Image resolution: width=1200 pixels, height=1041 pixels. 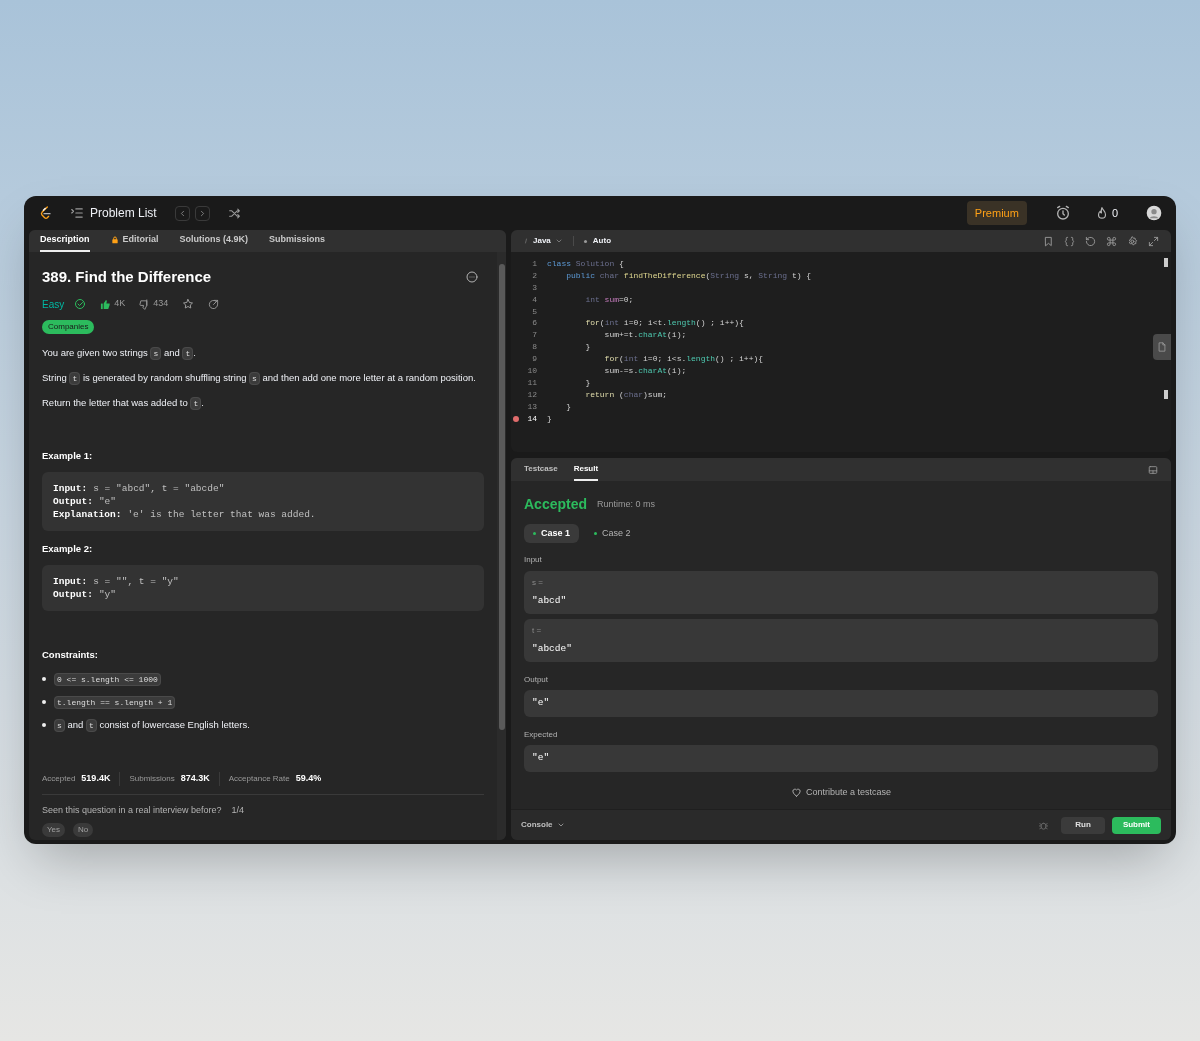 I want to click on console-dropdown: Console, so click(x=543, y=825).